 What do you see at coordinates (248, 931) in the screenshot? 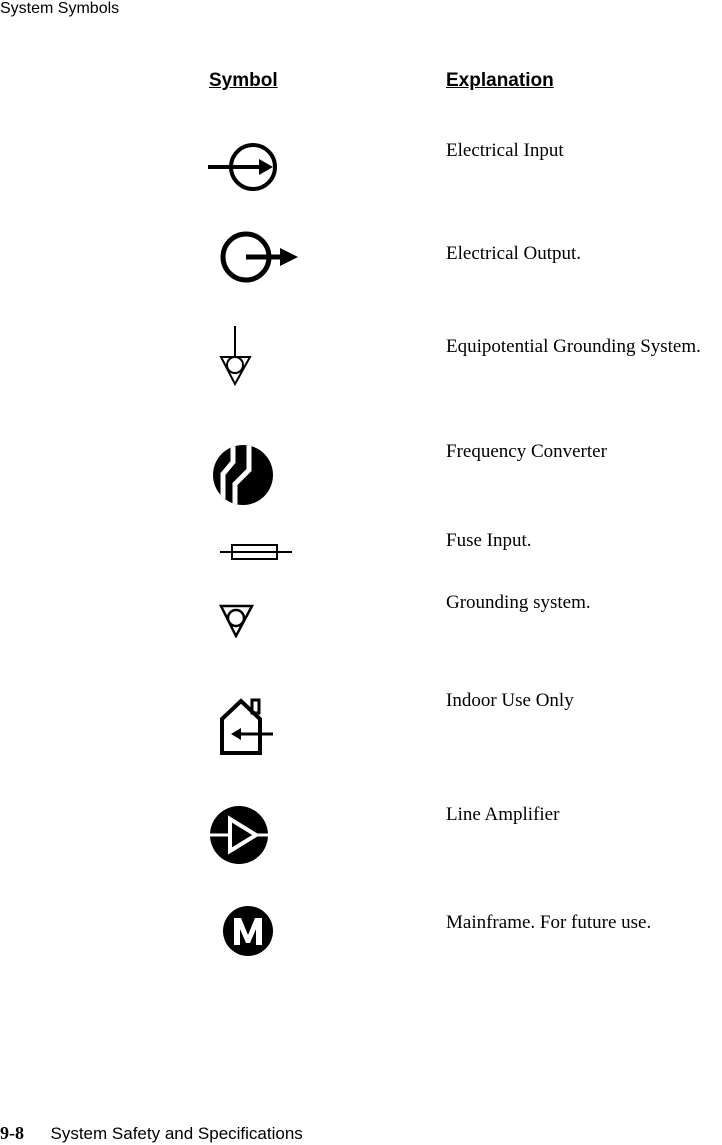
I see `mainframe-icon` at bounding box center [248, 931].